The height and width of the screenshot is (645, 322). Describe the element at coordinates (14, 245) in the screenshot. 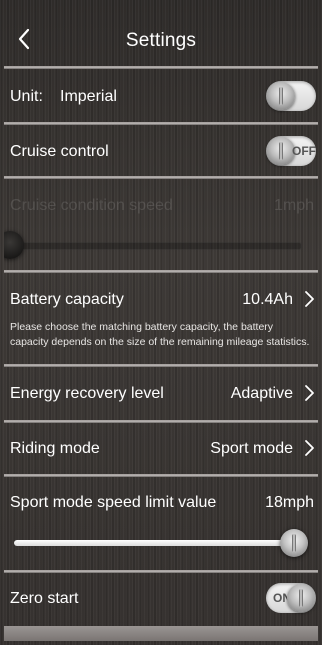

I see `cruise-speed-slider-thumb` at that location.